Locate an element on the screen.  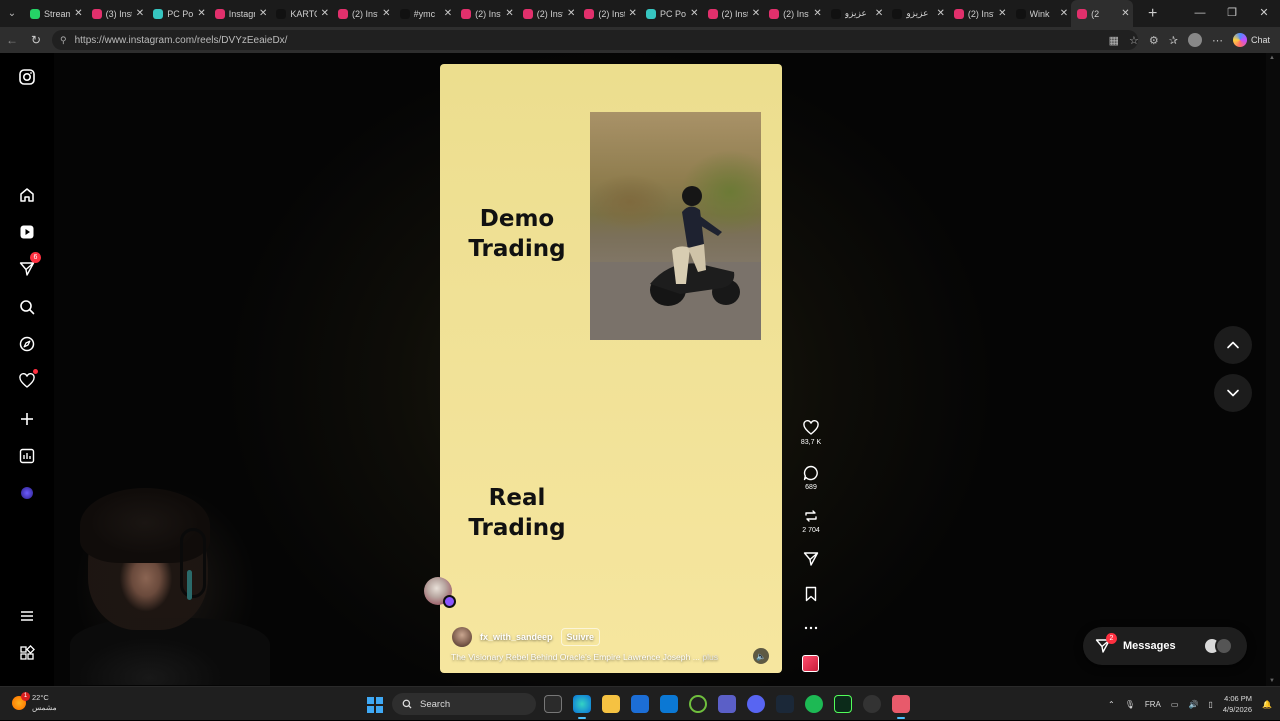
volume-icon: 🔊 is located at coordinates (1193, 704).